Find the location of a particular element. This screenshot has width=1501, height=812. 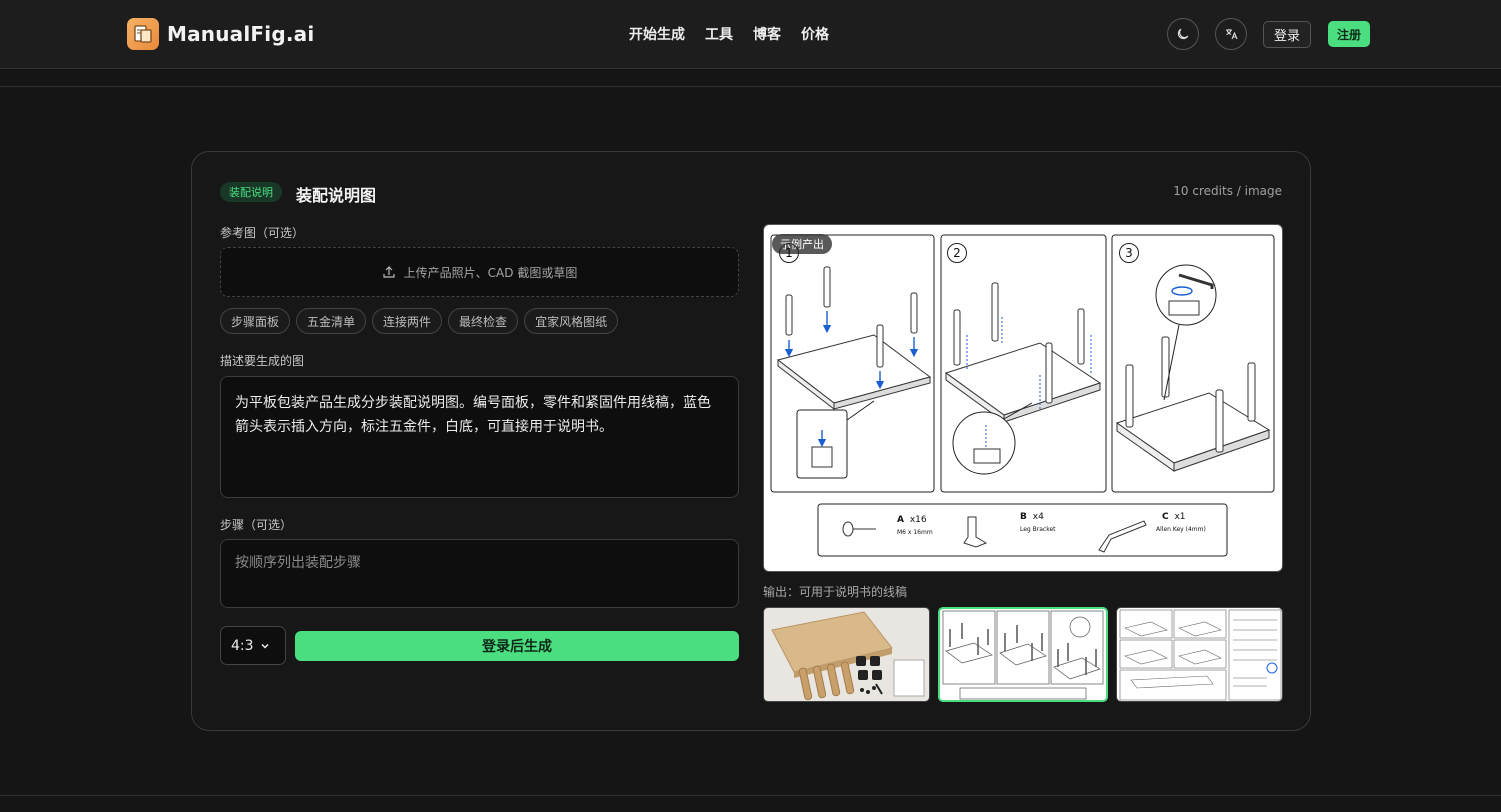

chip-hardware-list: 五金清单 is located at coordinates (331, 321).